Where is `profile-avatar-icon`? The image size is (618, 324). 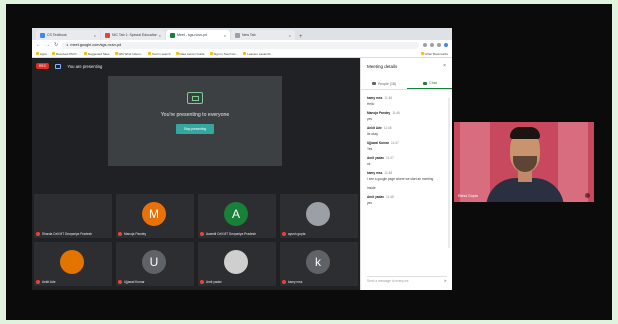 profile-avatar-icon is located at coordinates (446, 45).